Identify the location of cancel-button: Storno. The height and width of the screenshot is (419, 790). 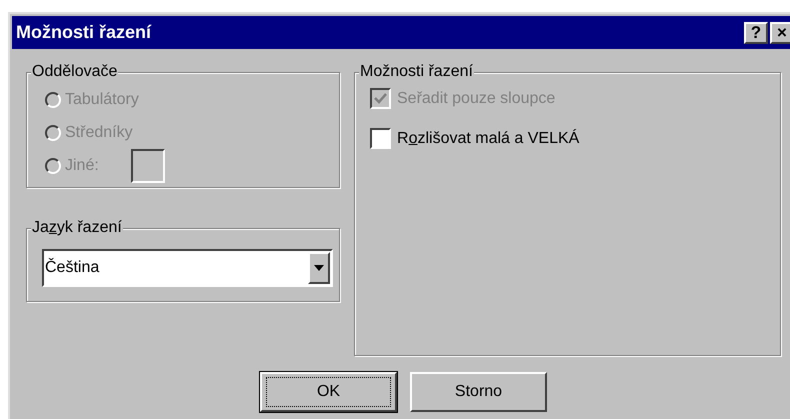
(478, 392).